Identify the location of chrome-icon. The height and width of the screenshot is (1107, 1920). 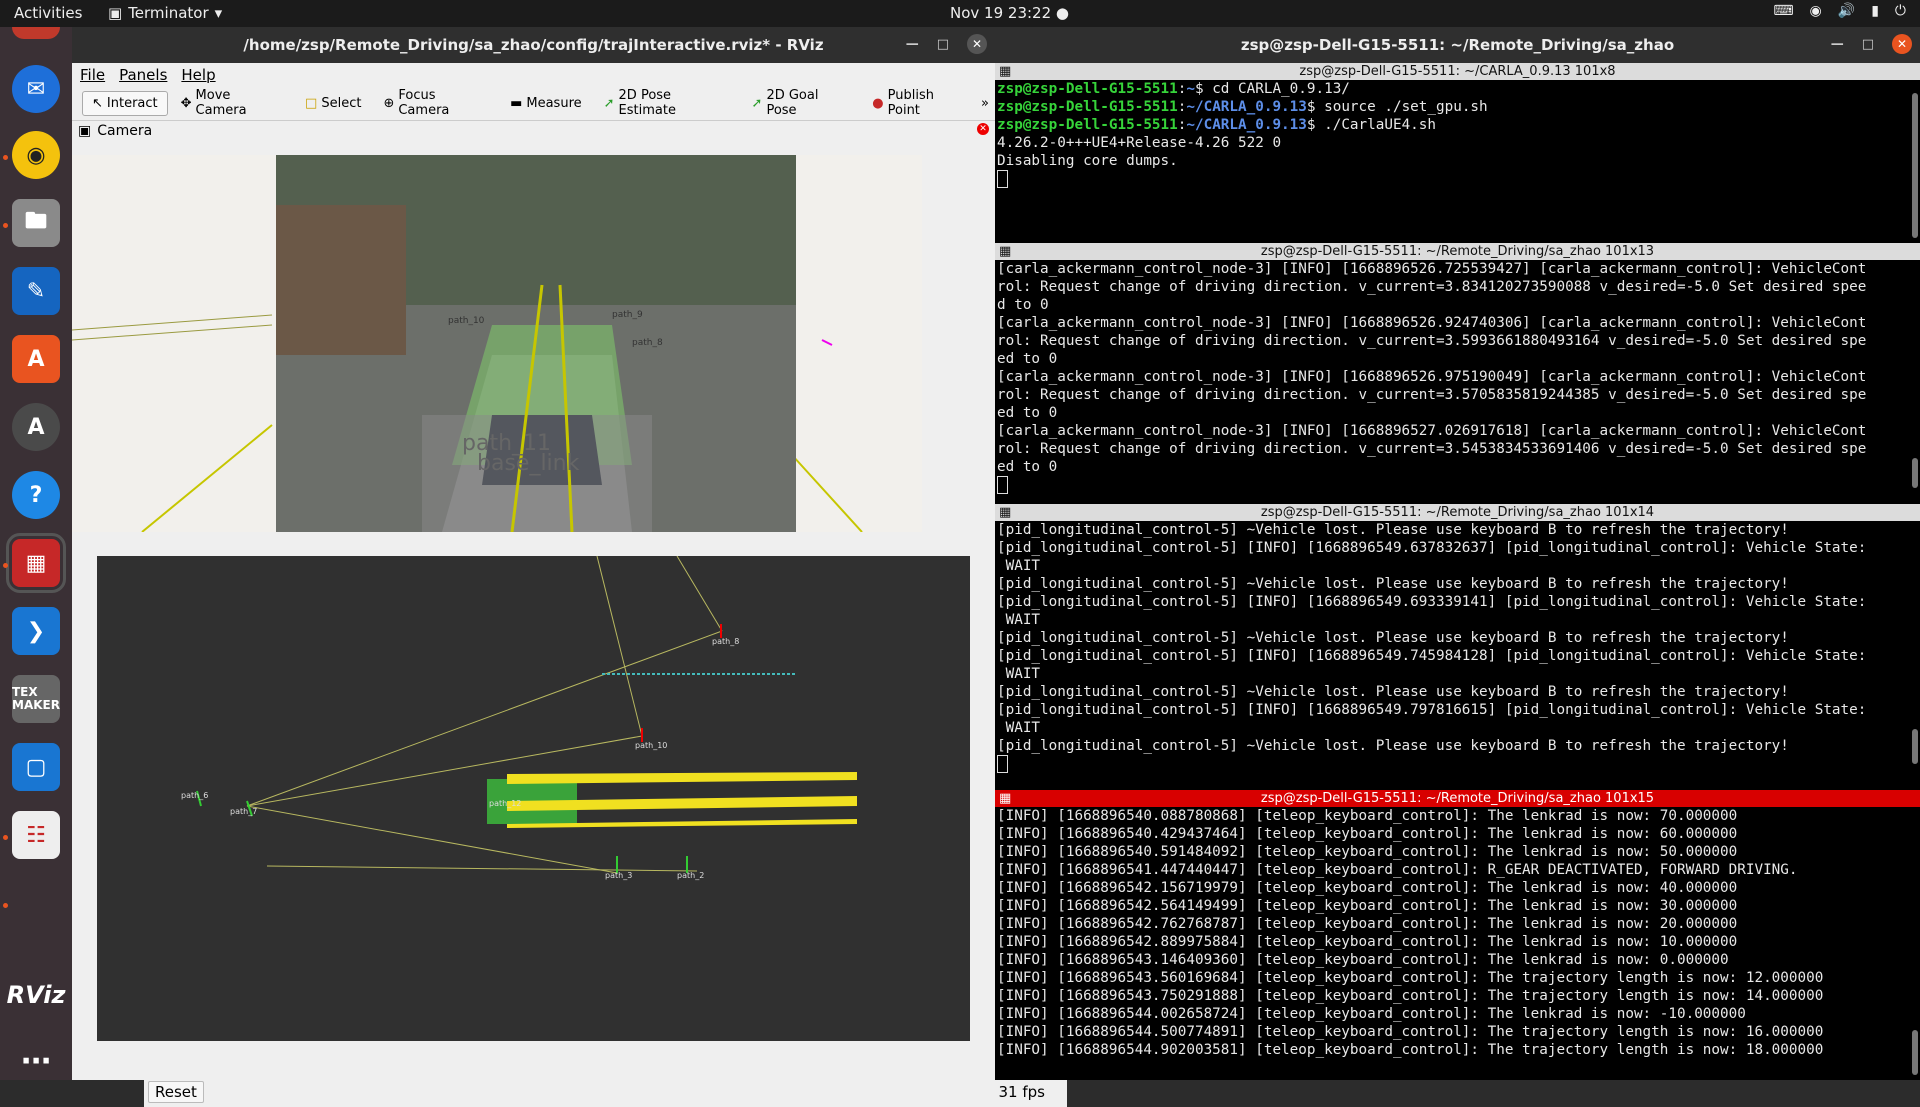
(36, 33).